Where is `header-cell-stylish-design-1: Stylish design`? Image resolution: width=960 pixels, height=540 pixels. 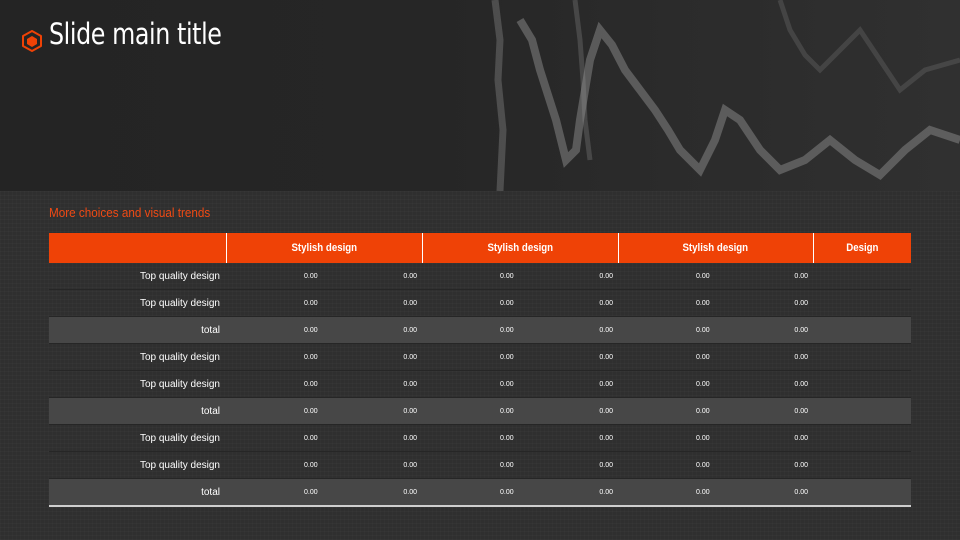 header-cell-stylish-design-1: Stylish design is located at coordinates (324, 248).